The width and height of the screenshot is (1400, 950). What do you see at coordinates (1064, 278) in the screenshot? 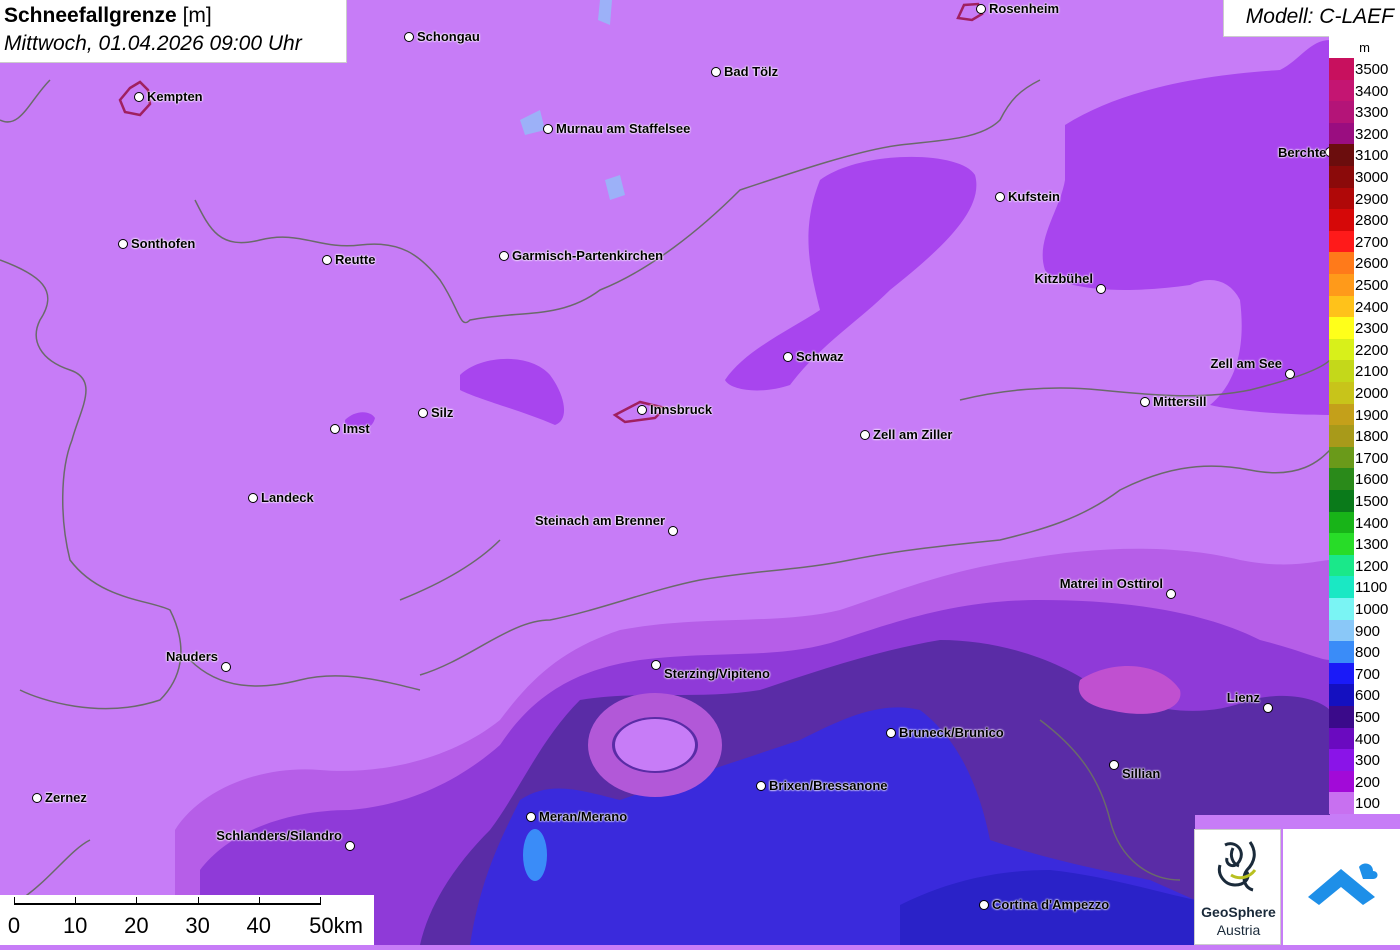
I see `city-label: Kitzbühel` at bounding box center [1064, 278].